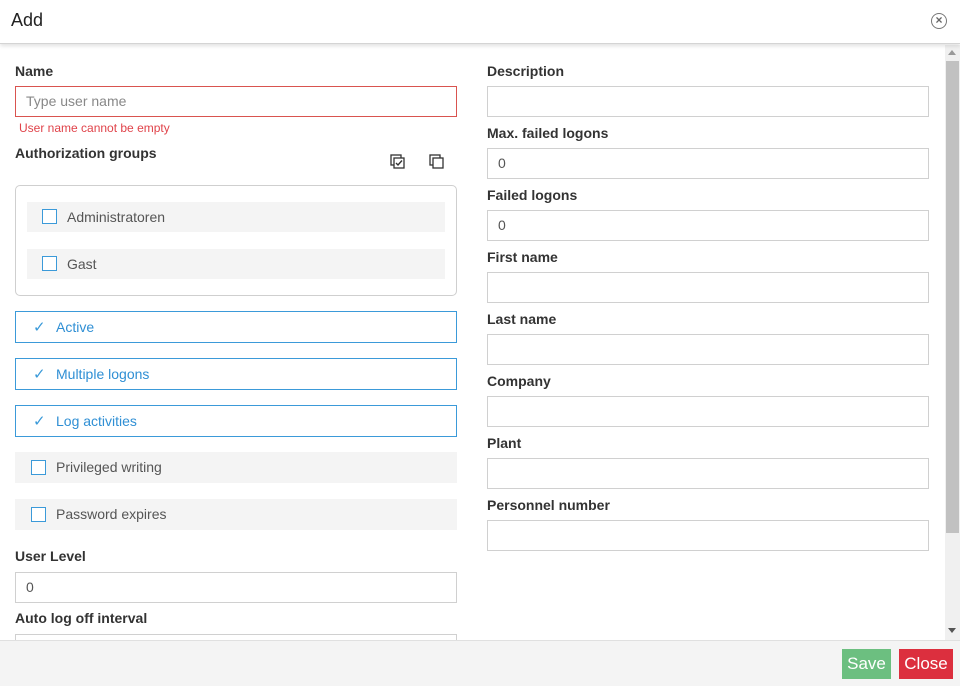 Image resolution: width=960 pixels, height=686 pixels. Describe the element at coordinates (926, 664) in the screenshot. I see `close-button: Close` at that location.